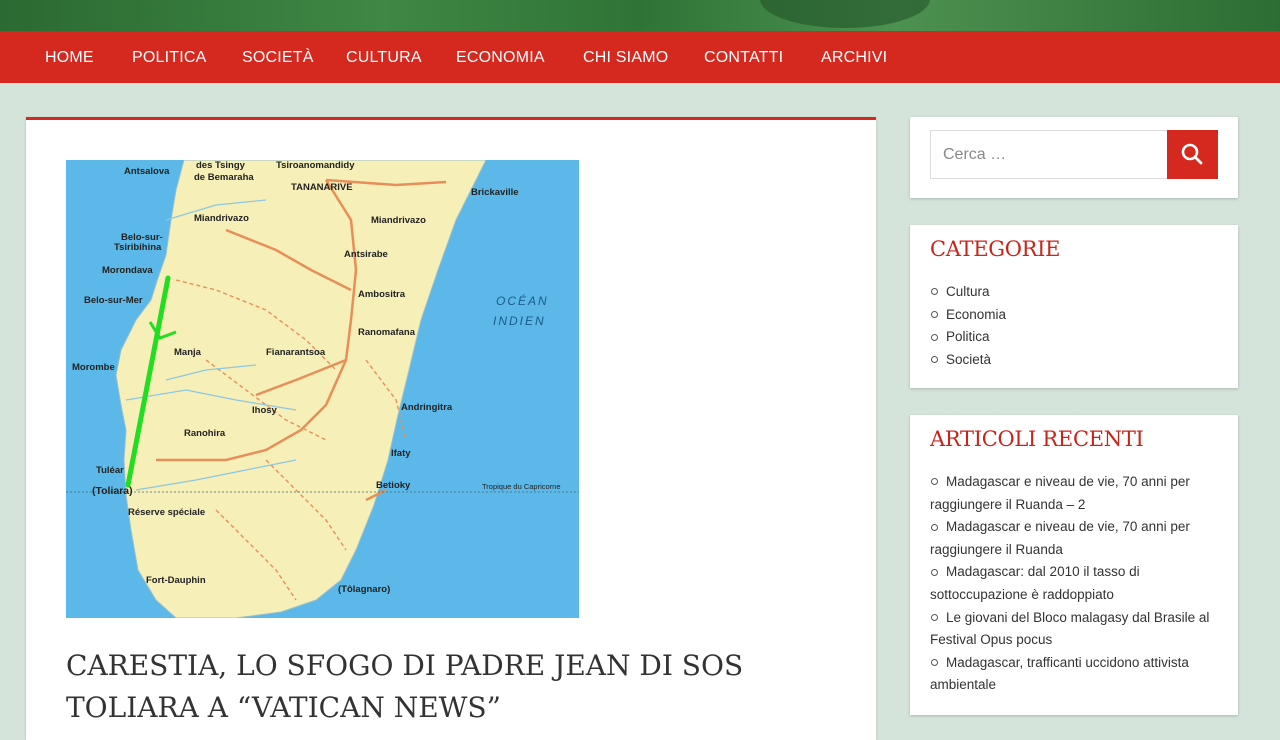 The image size is (1280, 740). I want to click on map-tropic-label: Tropique du Capricorne, so click(521, 486).